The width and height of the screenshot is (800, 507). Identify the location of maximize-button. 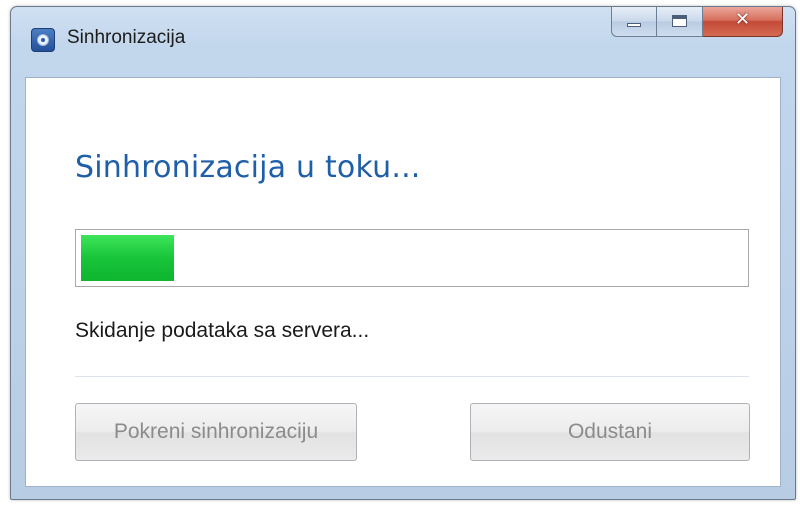
(680, 22).